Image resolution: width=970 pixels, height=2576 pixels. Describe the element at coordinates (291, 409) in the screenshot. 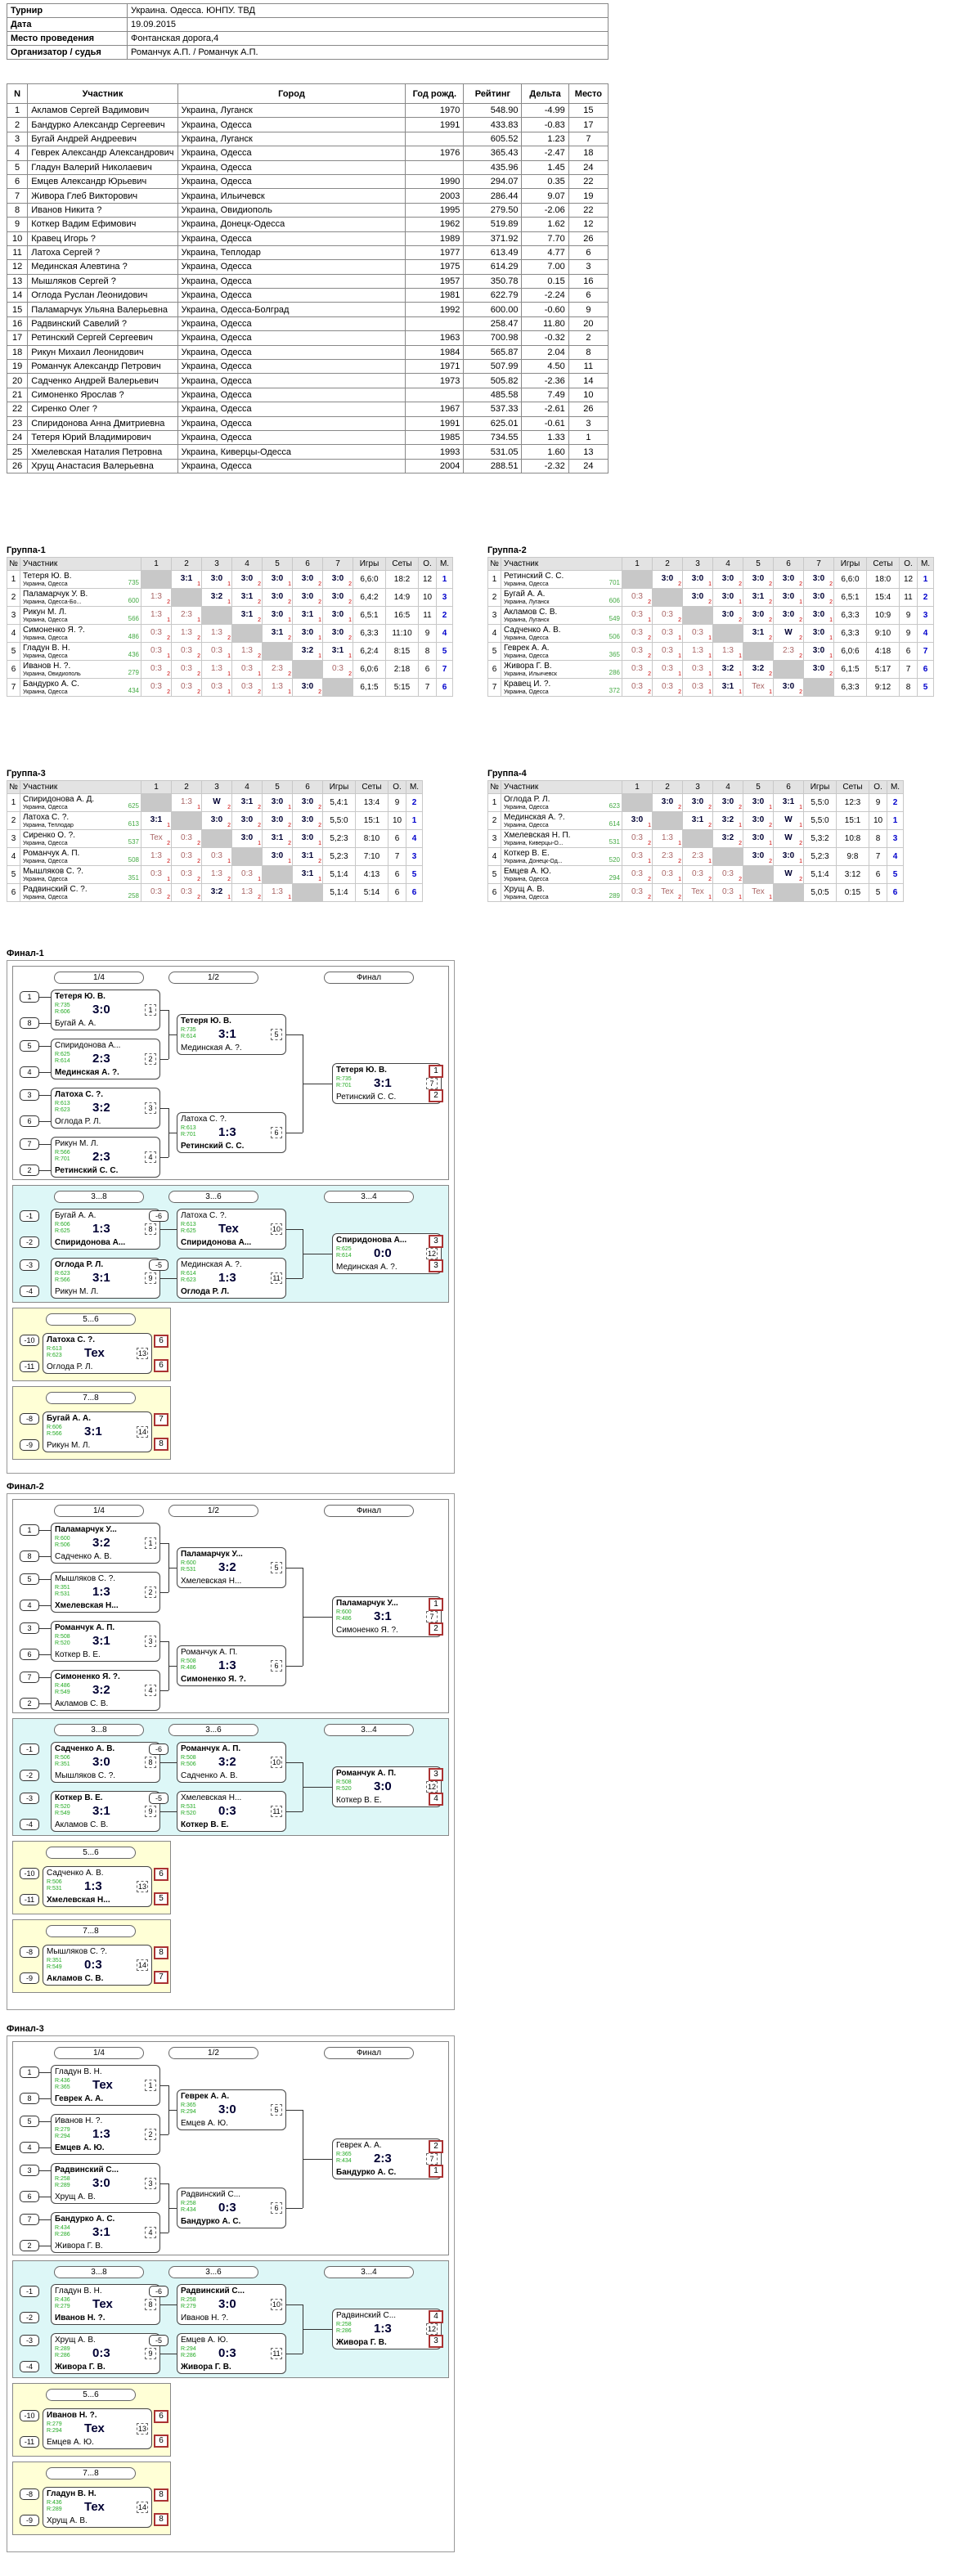

I see `table-cell: Украина, Одесса` at that location.